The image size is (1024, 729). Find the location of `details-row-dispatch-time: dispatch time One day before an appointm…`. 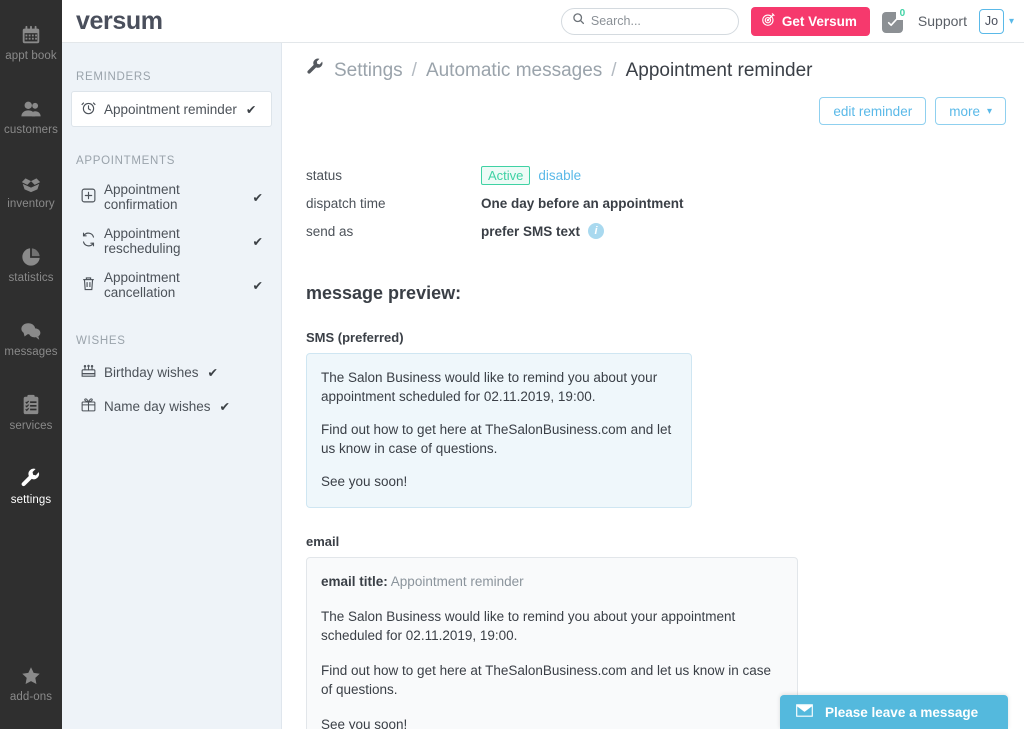

details-row-dispatch-time: dispatch time One day before an appointm… is located at coordinates (665, 203).